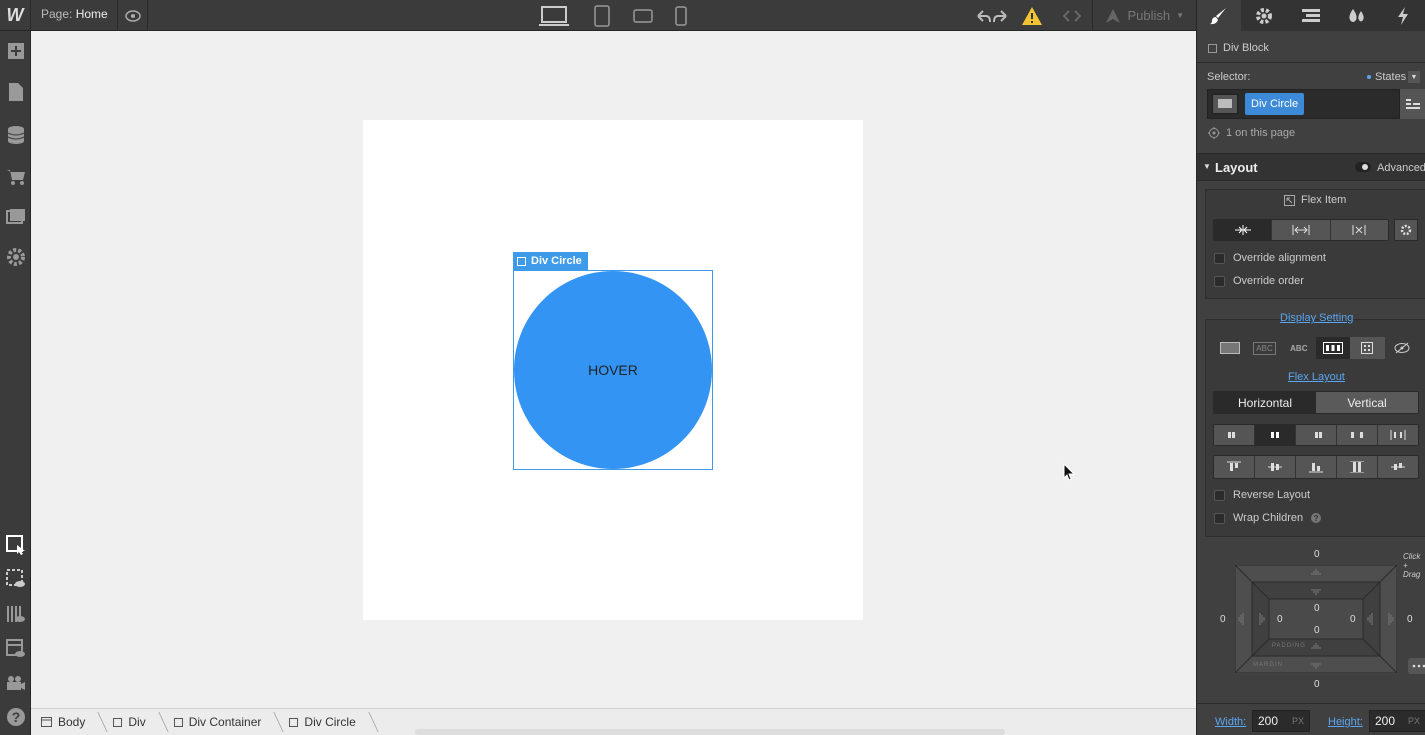 This screenshot has width=1425, height=735. I want to click on margin-right-value: 0, so click(1410, 619).